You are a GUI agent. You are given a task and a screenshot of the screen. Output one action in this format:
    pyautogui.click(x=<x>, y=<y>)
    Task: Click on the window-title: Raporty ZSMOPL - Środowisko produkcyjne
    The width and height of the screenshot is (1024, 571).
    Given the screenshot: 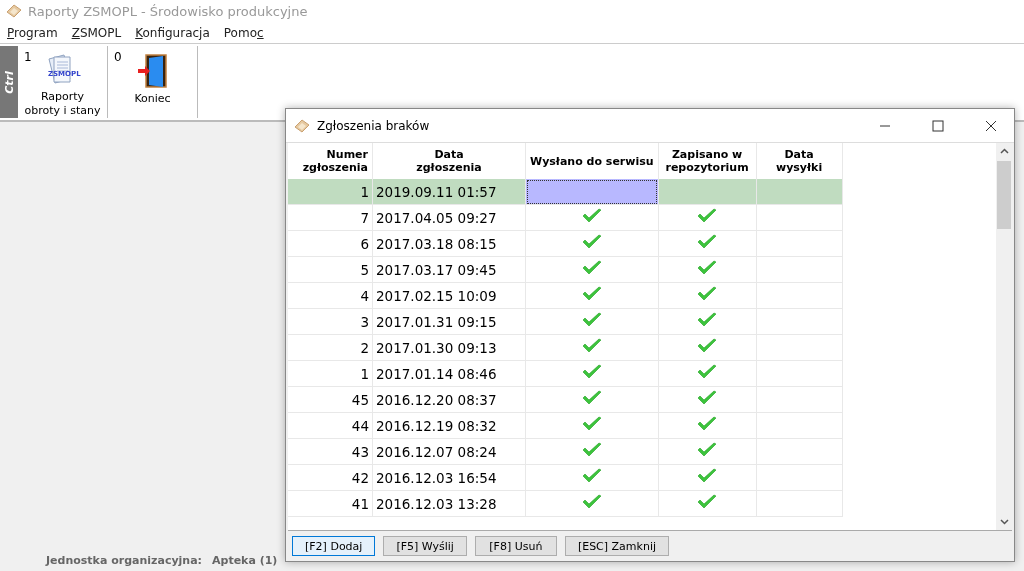 What is the action you would take?
    pyautogui.click(x=168, y=11)
    